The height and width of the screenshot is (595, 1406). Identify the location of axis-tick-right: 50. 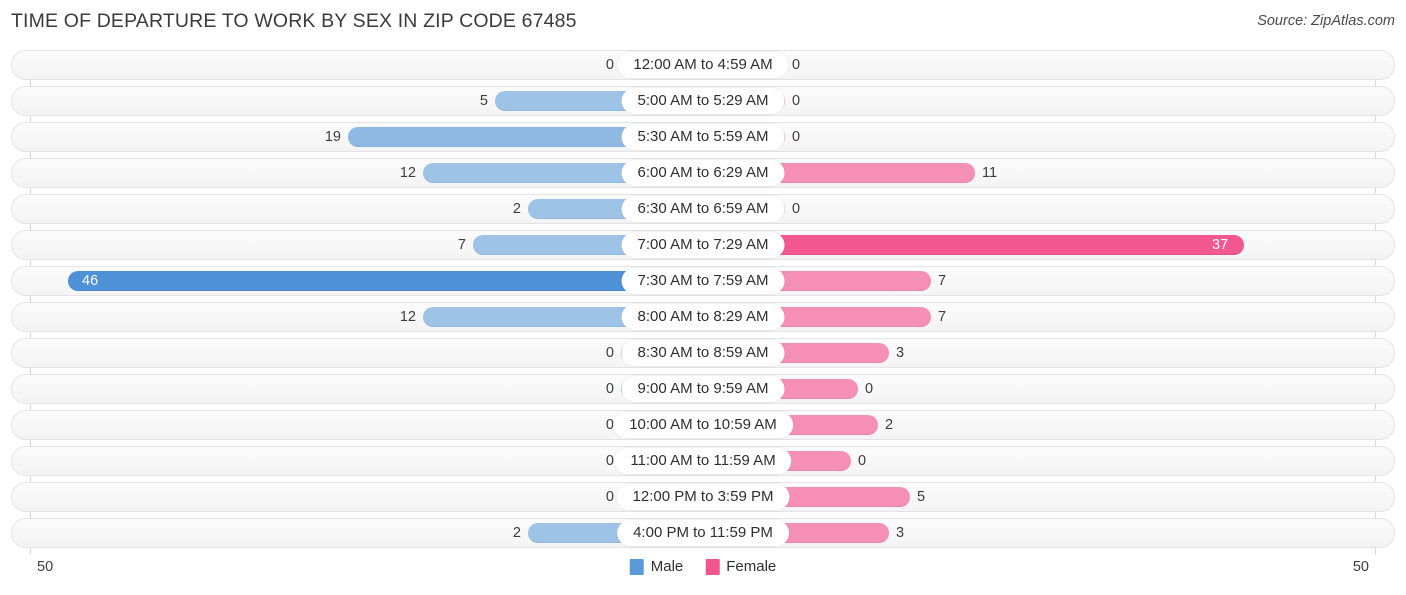
(1360, 567).